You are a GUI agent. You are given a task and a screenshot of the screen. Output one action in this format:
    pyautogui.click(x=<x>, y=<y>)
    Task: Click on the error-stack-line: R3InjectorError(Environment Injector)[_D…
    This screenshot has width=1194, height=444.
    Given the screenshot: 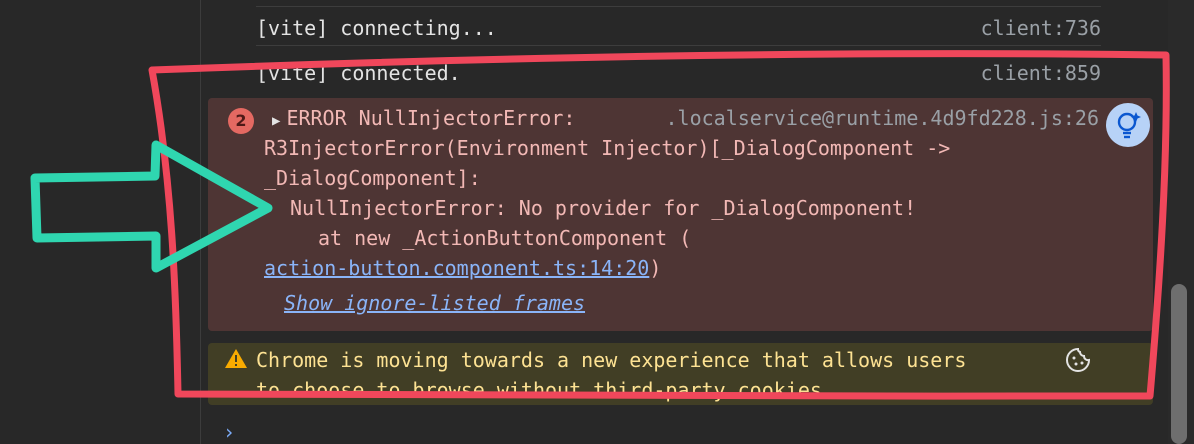 What is the action you would take?
    pyautogui.click(x=607, y=148)
    